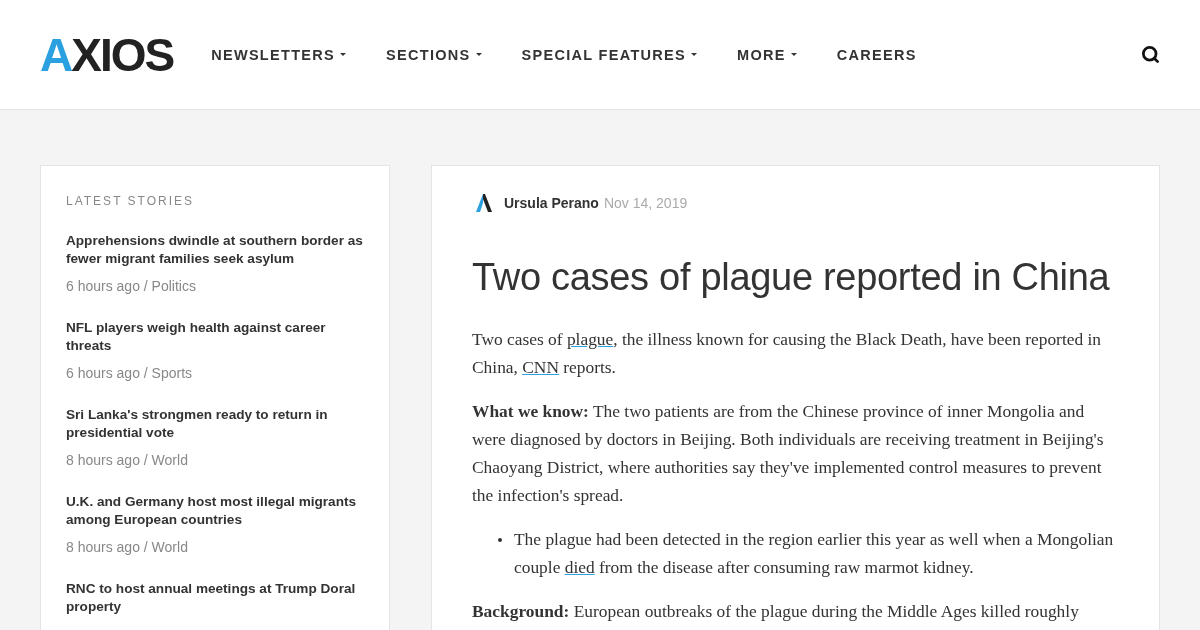  Describe the element at coordinates (279, 54) in the screenshot. I see `nav-link: NEWSLETTERS` at that location.